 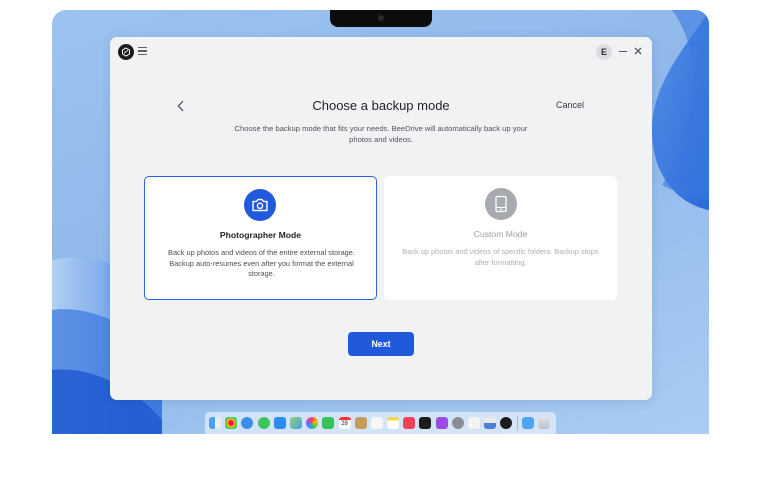 I want to click on calendar-icon: 28, so click(x=344, y=423).